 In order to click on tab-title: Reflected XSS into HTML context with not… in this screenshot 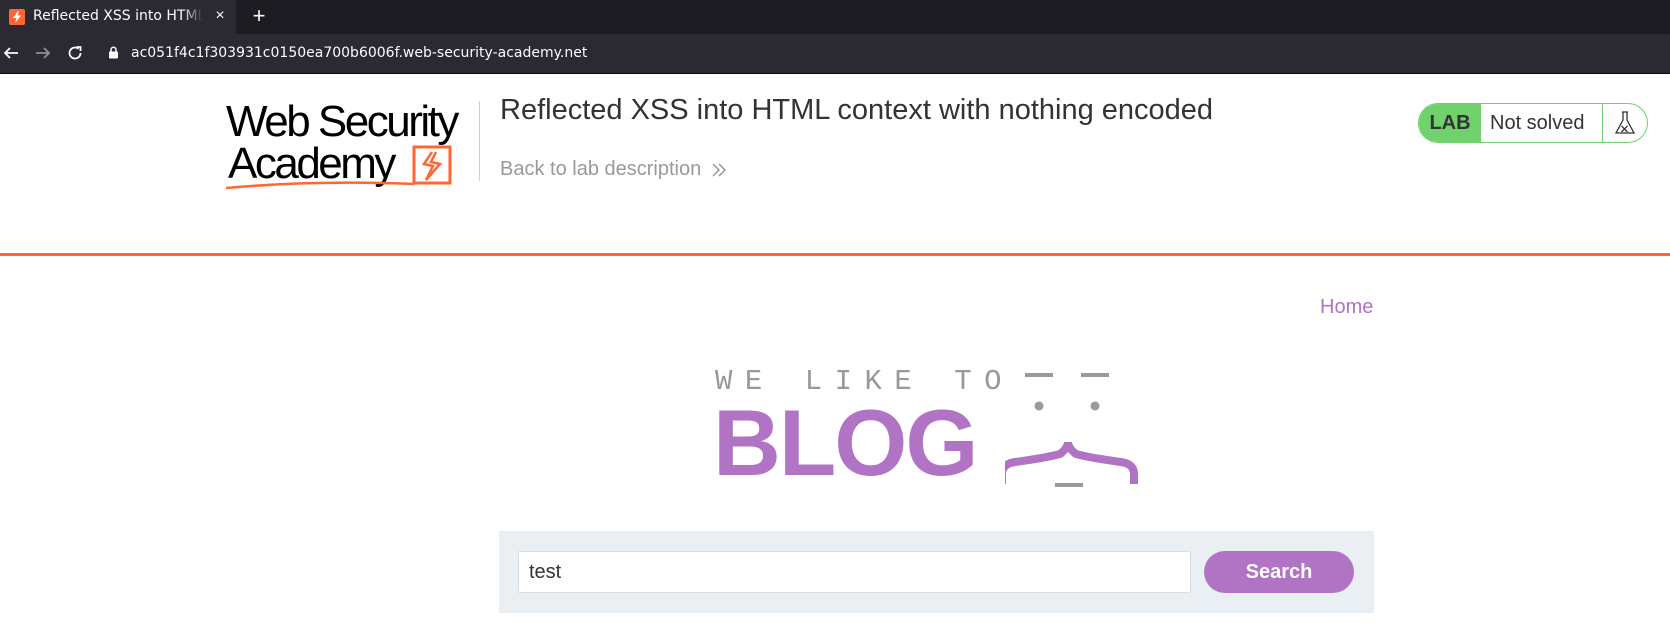, I will do `click(118, 16)`.